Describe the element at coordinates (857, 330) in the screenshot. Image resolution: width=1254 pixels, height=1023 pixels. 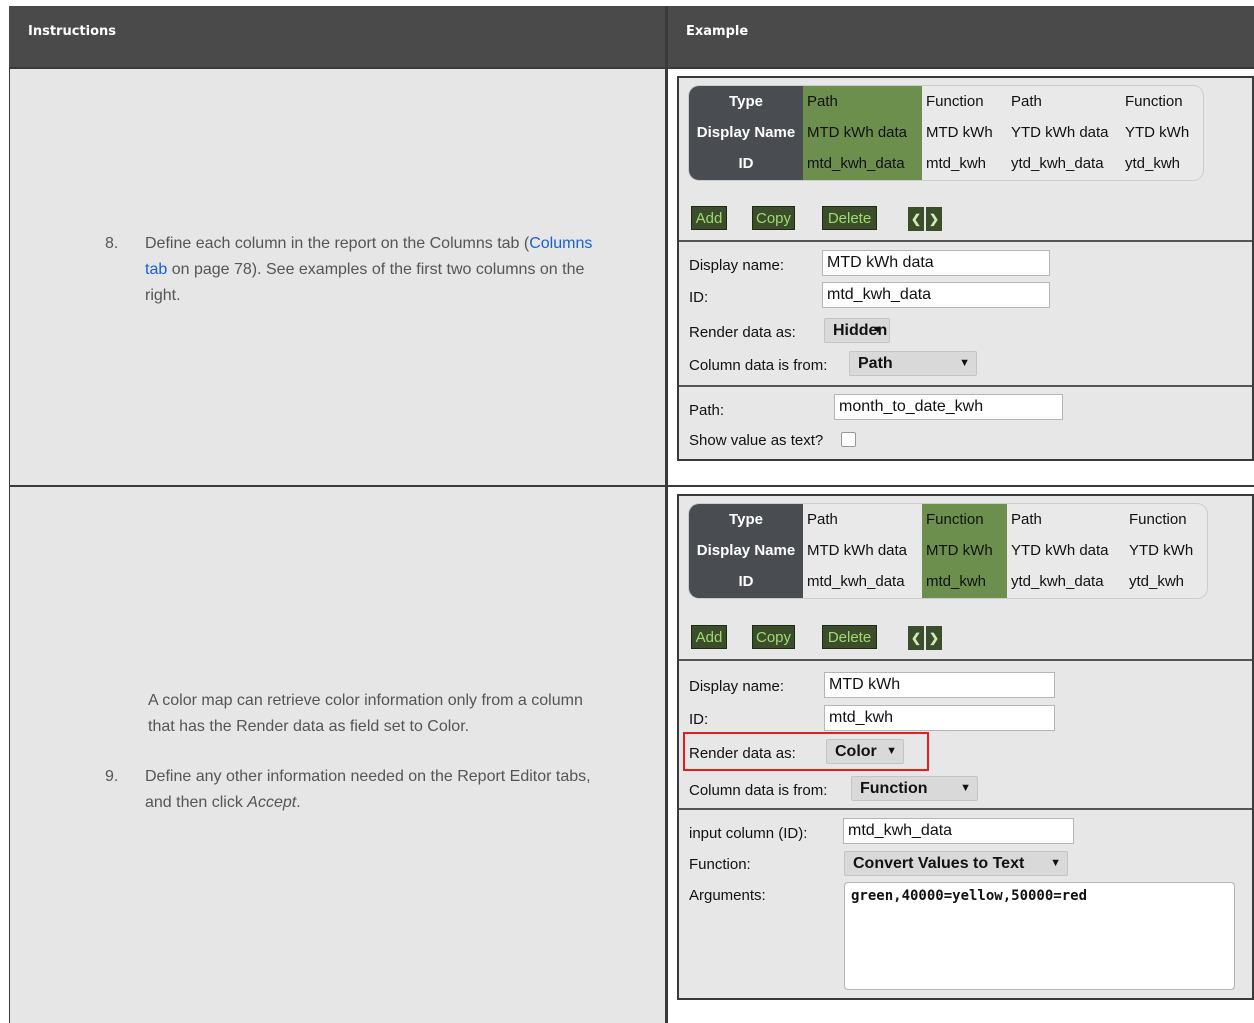
I see `render-data-select: Hidden ▼` at that location.